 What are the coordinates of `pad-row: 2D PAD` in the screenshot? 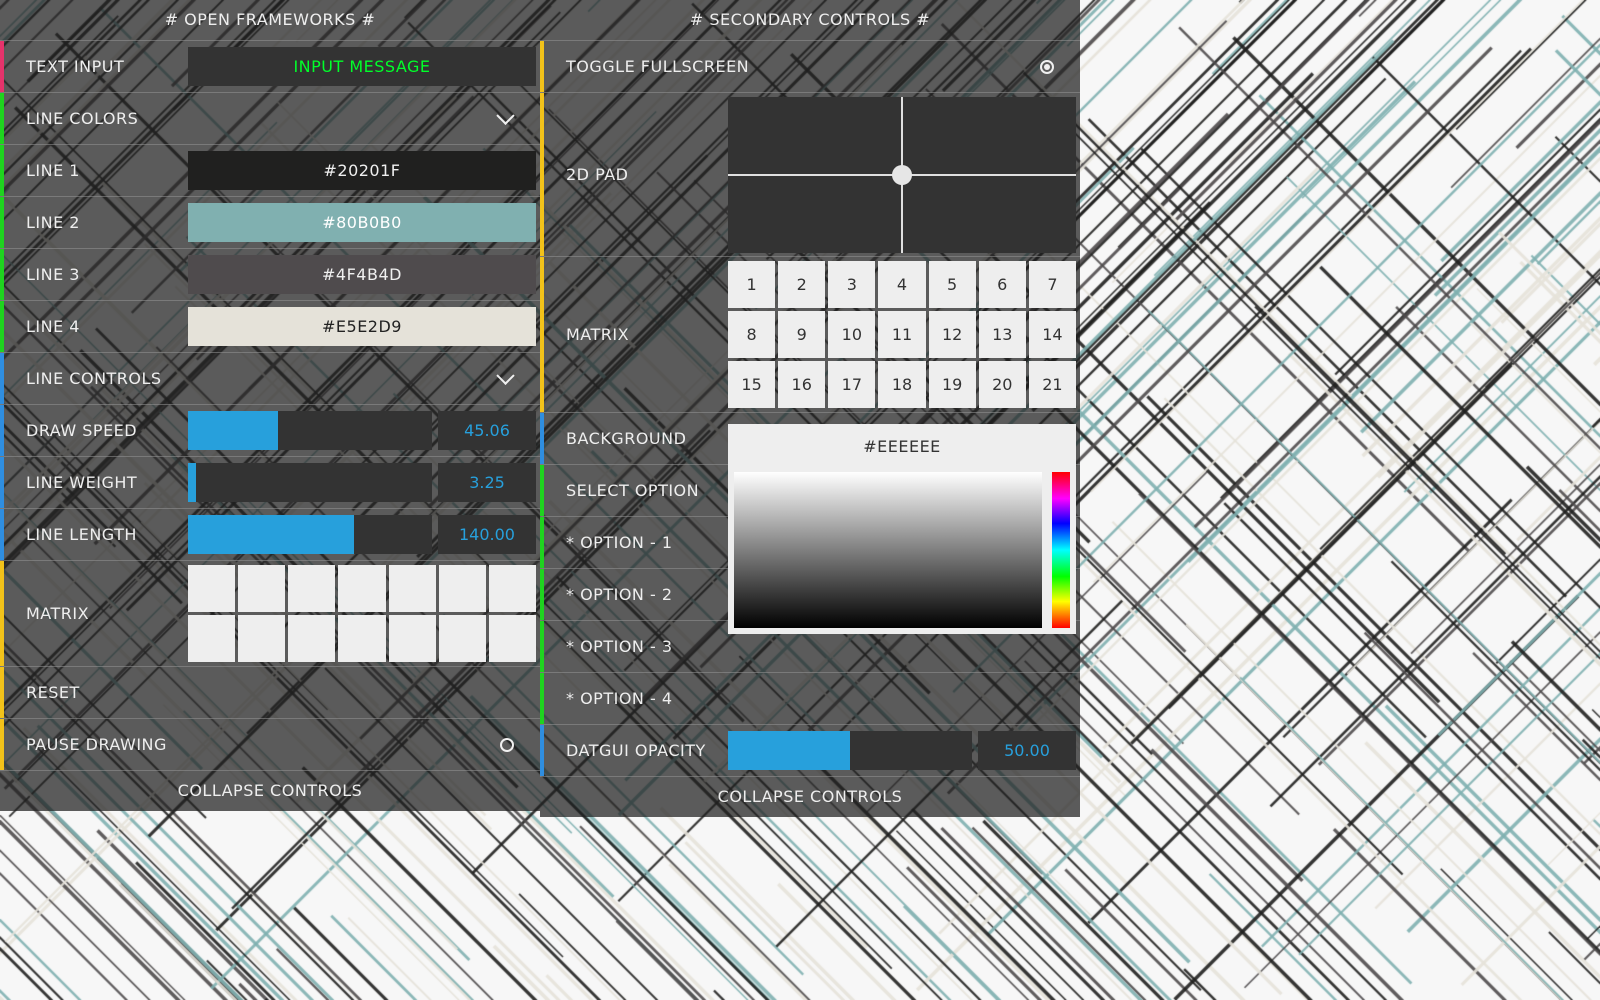 It's located at (810, 174).